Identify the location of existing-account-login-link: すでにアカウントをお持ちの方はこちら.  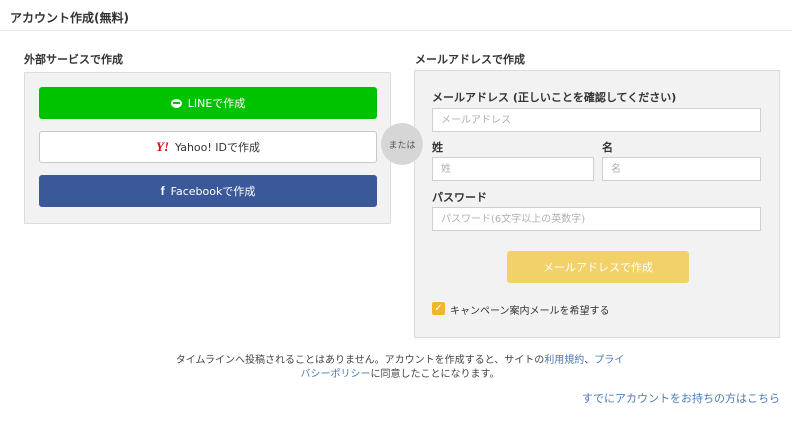
(681, 398).